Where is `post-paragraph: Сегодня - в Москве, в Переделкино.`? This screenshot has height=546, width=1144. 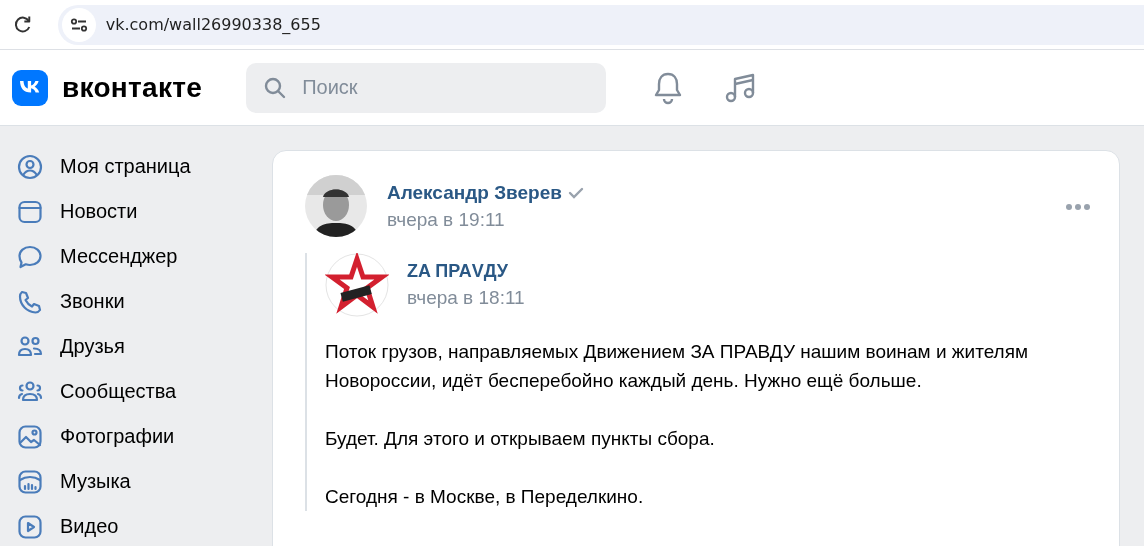 post-paragraph: Сегодня - в Москве, в Переделкино. is located at coordinates (485, 497).